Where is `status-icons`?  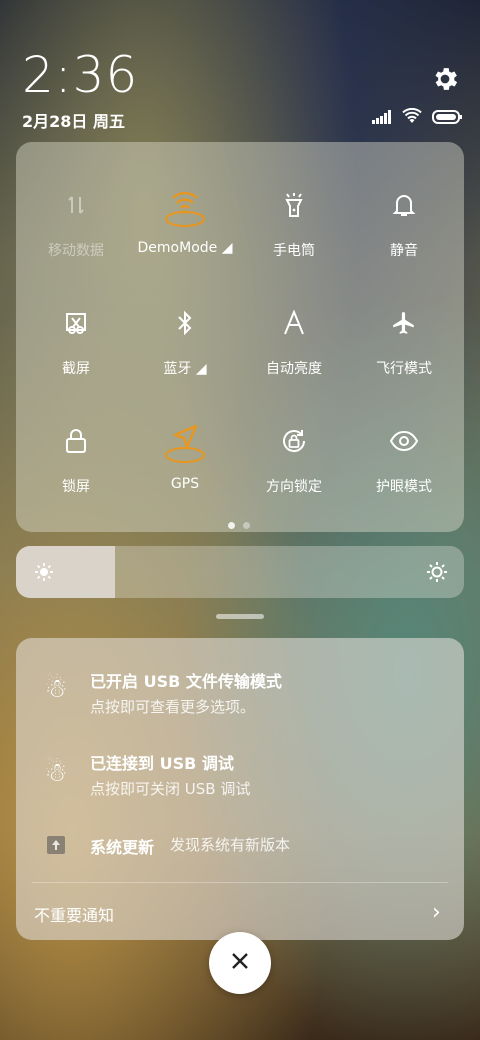
status-icons is located at coordinates (417, 117).